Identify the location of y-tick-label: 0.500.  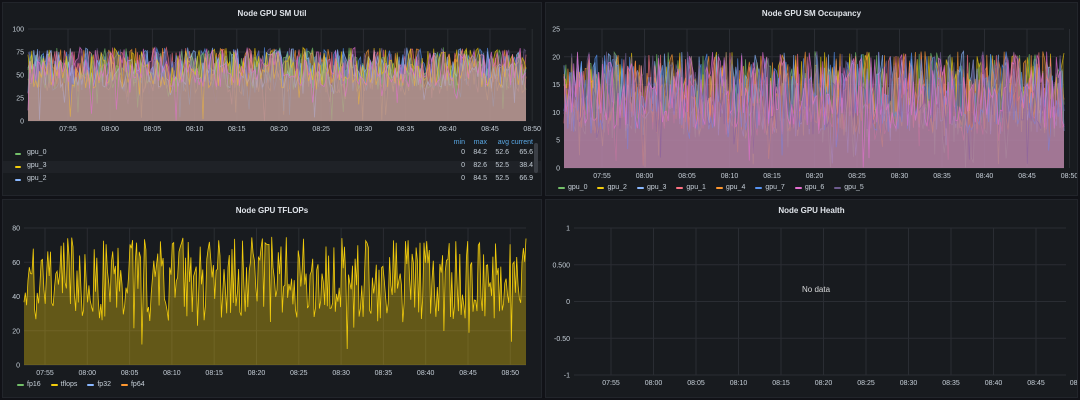
(561, 265).